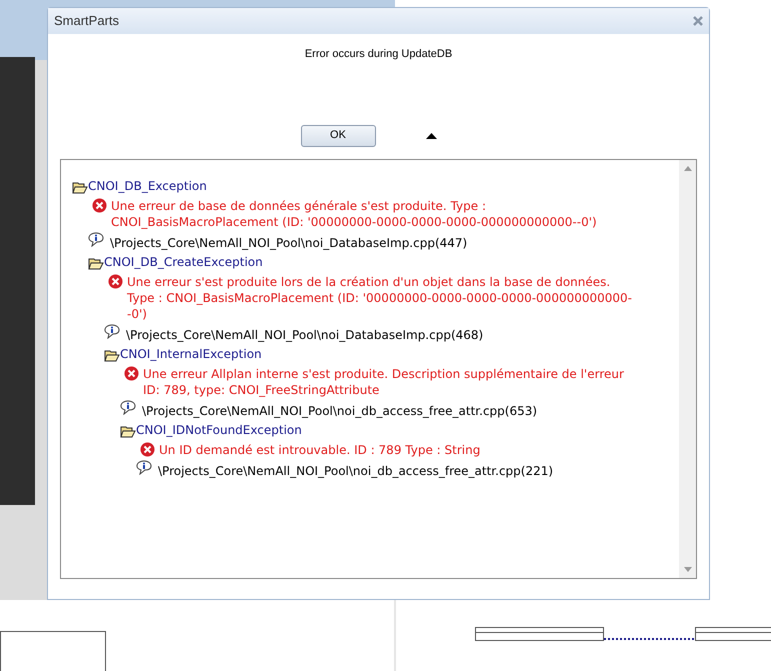  Describe the element at coordinates (147, 186) in the screenshot. I see `exception-name: CNOI_DB_Exception` at that location.